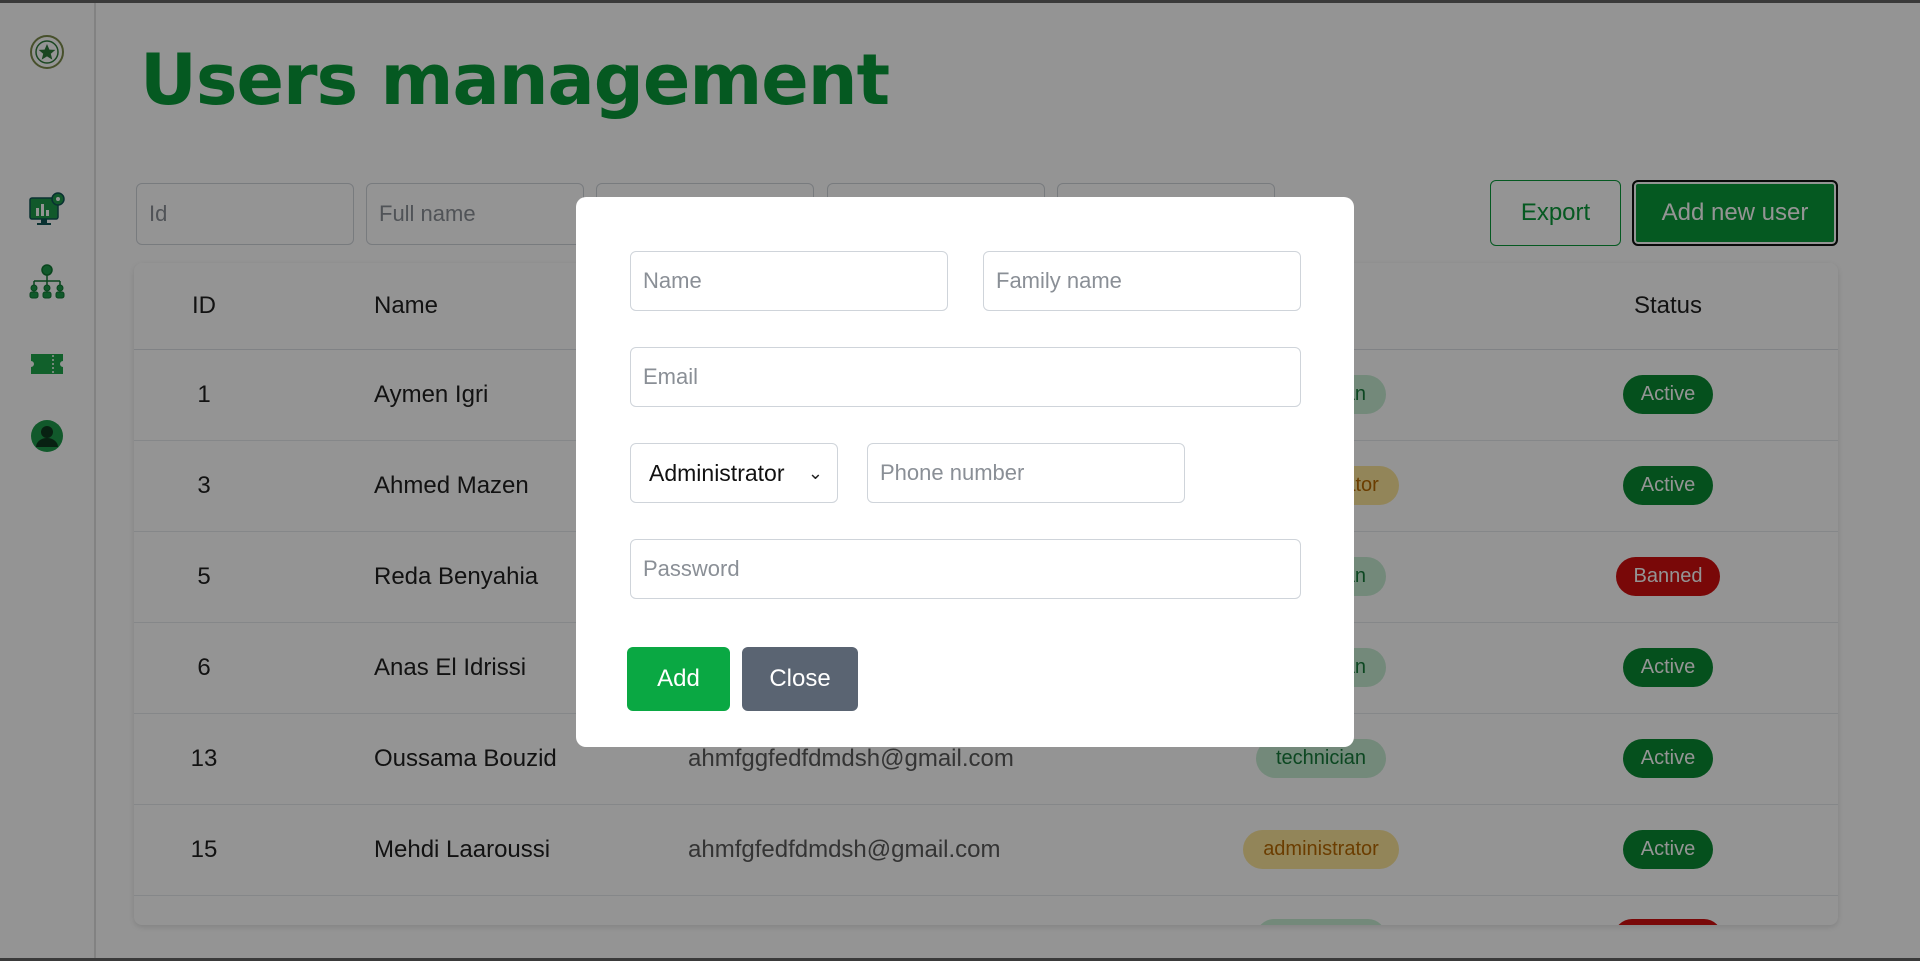 This screenshot has width=1920, height=961. I want to click on close-button: Close, so click(800, 679).